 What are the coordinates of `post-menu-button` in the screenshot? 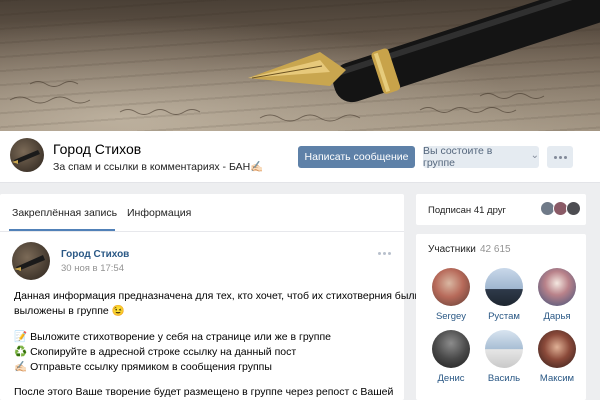 It's located at (384, 253).